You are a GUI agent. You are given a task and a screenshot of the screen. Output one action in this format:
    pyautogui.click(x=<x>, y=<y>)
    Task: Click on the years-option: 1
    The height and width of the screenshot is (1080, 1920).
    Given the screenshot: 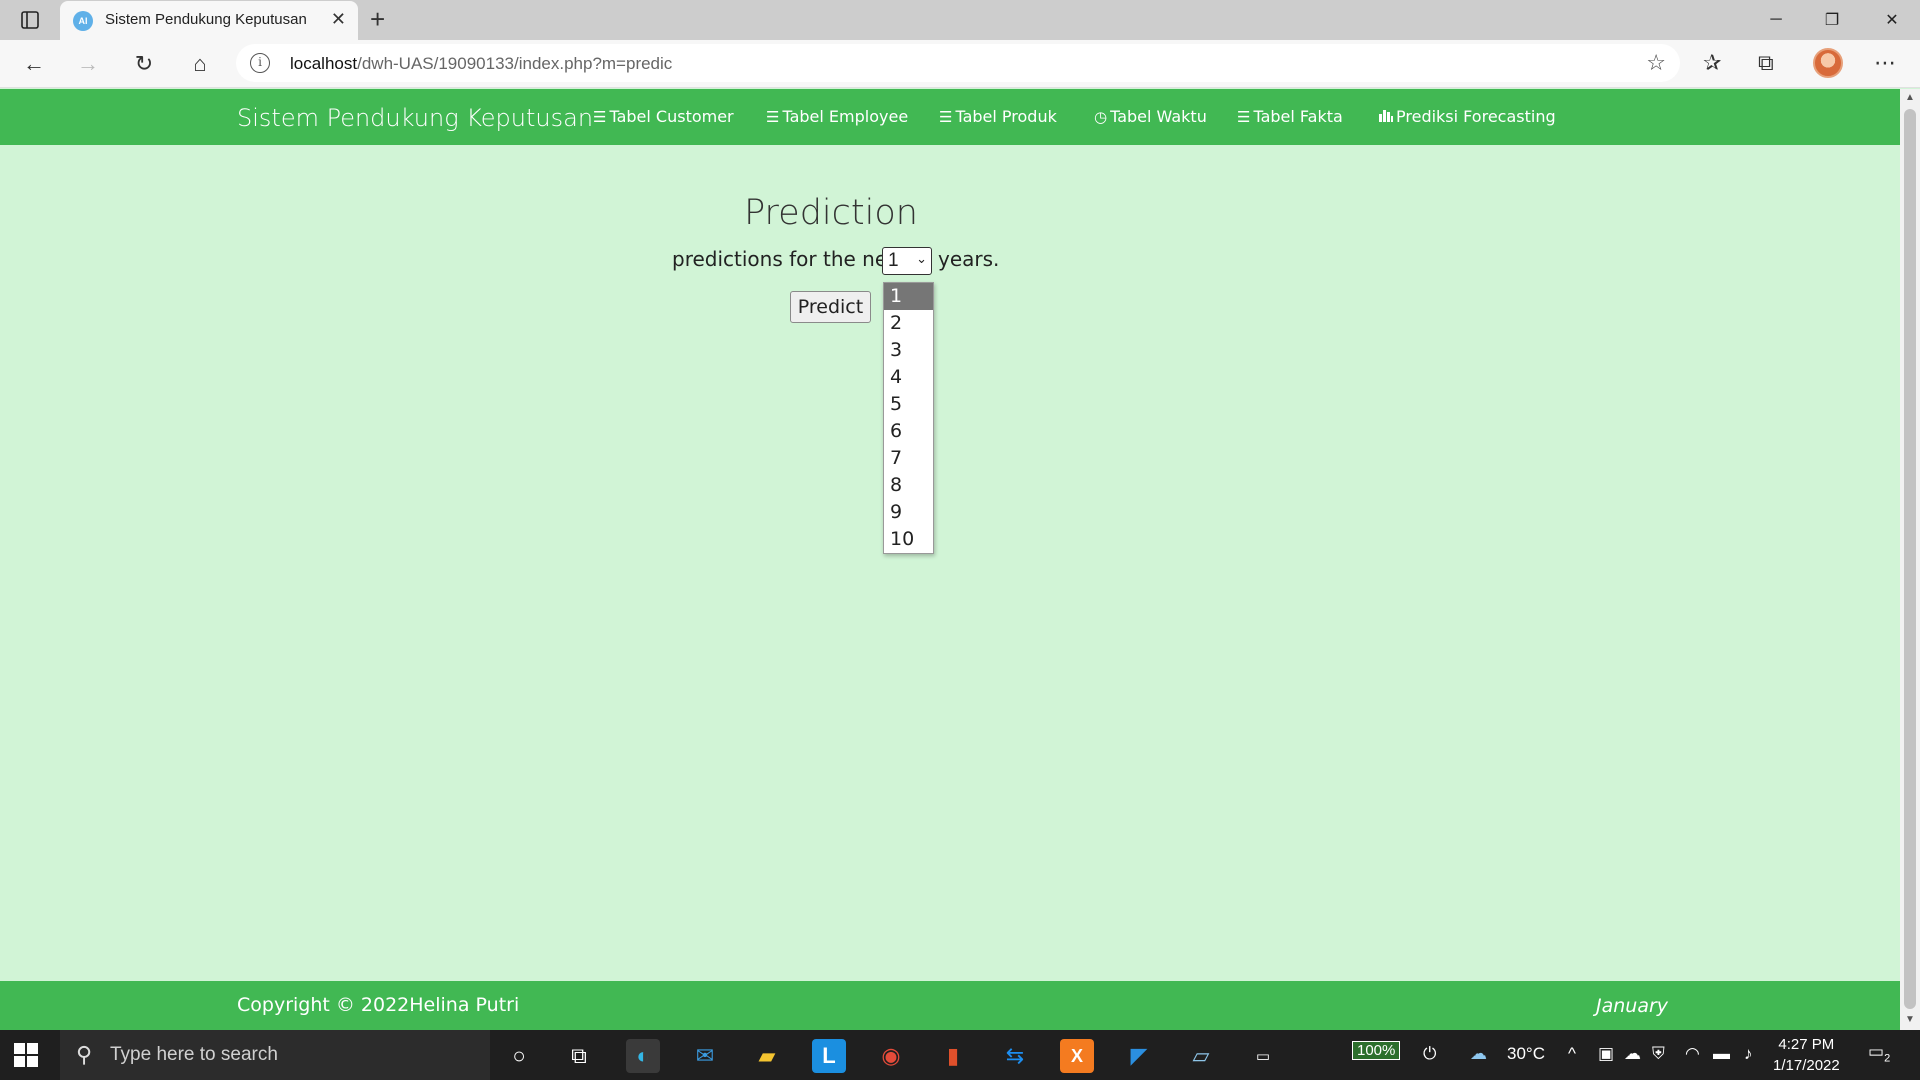 What is the action you would take?
    pyautogui.click(x=908, y=296)
    